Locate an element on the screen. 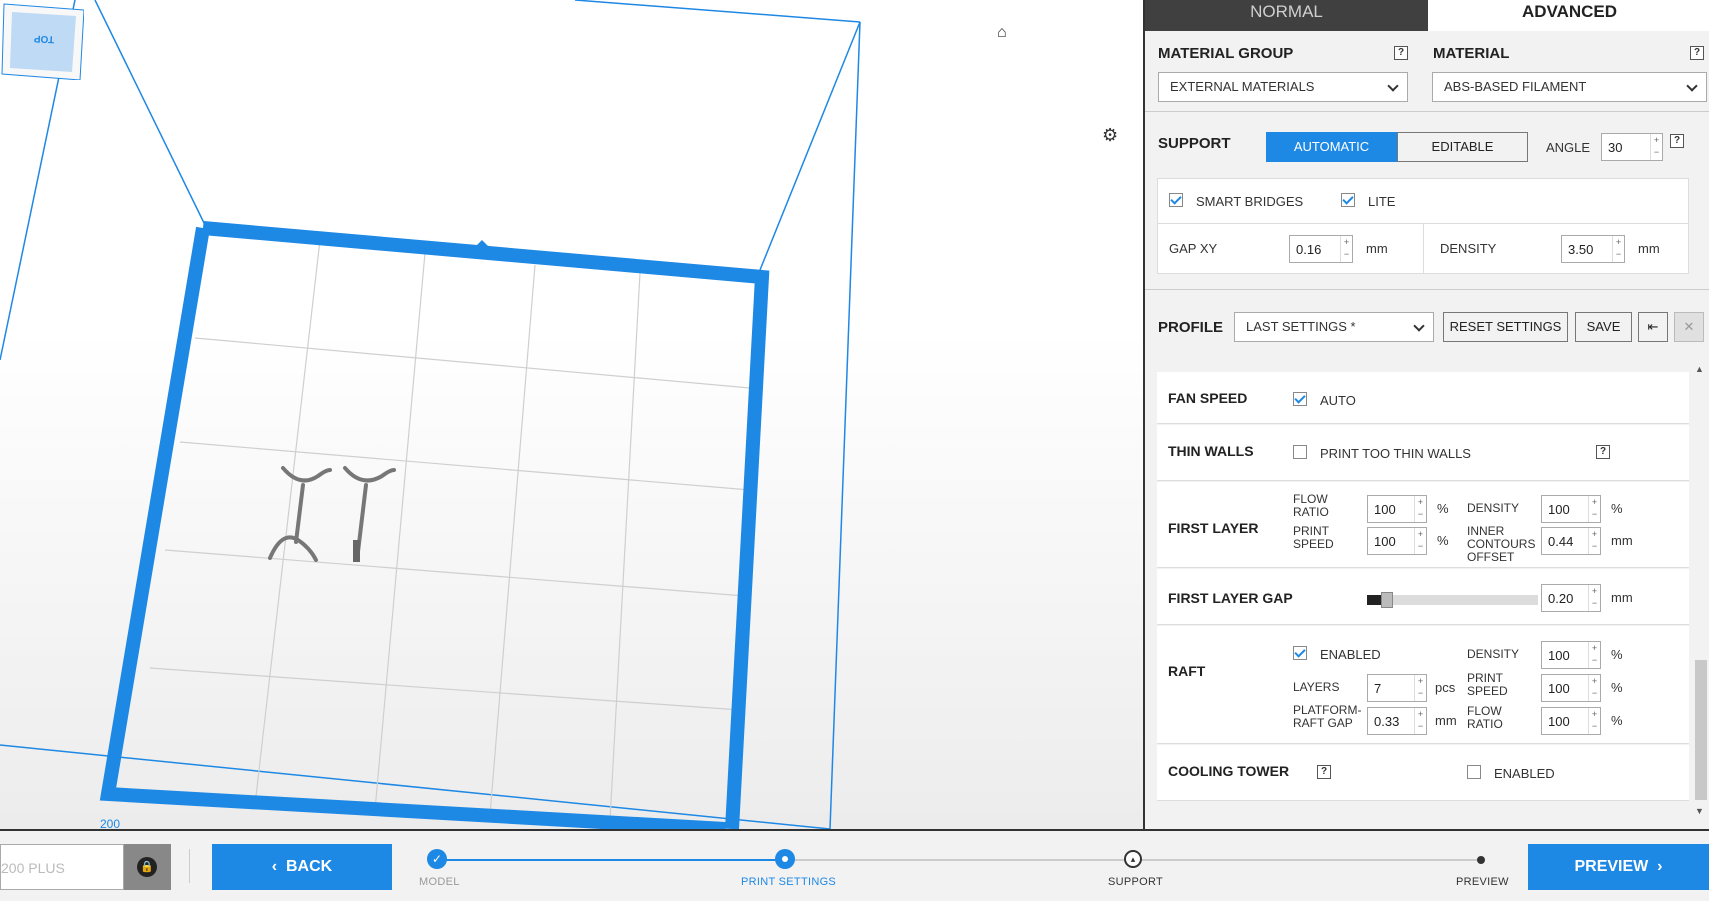 Image resolution: width=1709 pixels, height=901 pixels. printer-field: 200 PLUS is located at coordinates (62, 867).